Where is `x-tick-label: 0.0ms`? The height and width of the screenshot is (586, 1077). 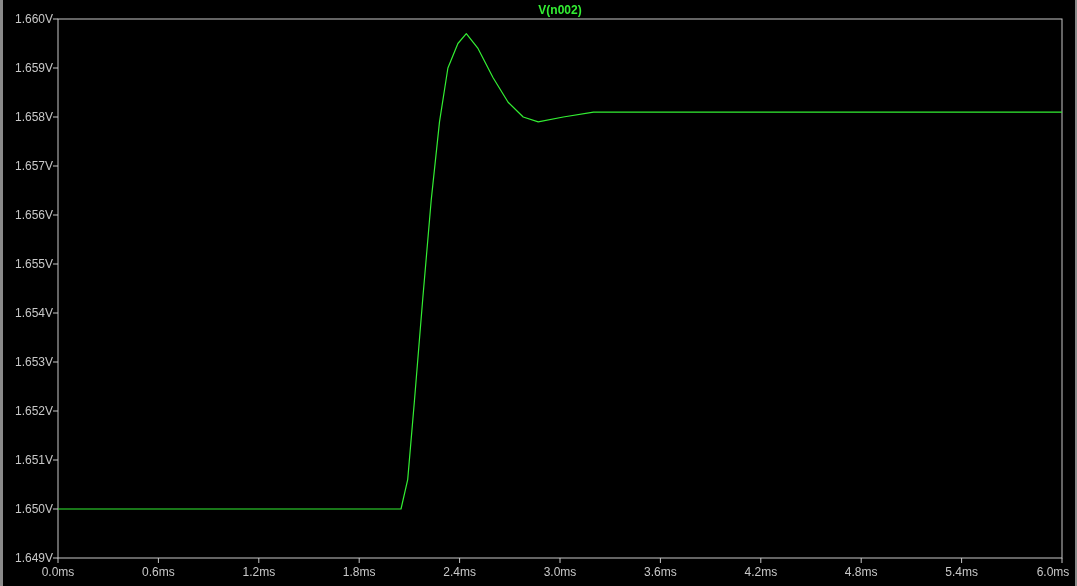
x-tick-label: 0.0ms is located at coordinates (58, 572).